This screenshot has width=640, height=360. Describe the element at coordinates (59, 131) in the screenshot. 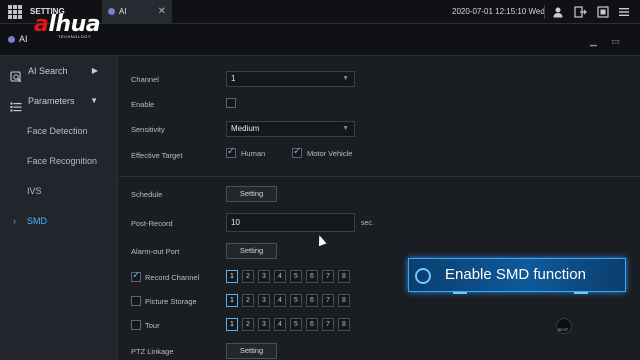

I see `sidebar-item-face-detection: Face Detection` at that location.